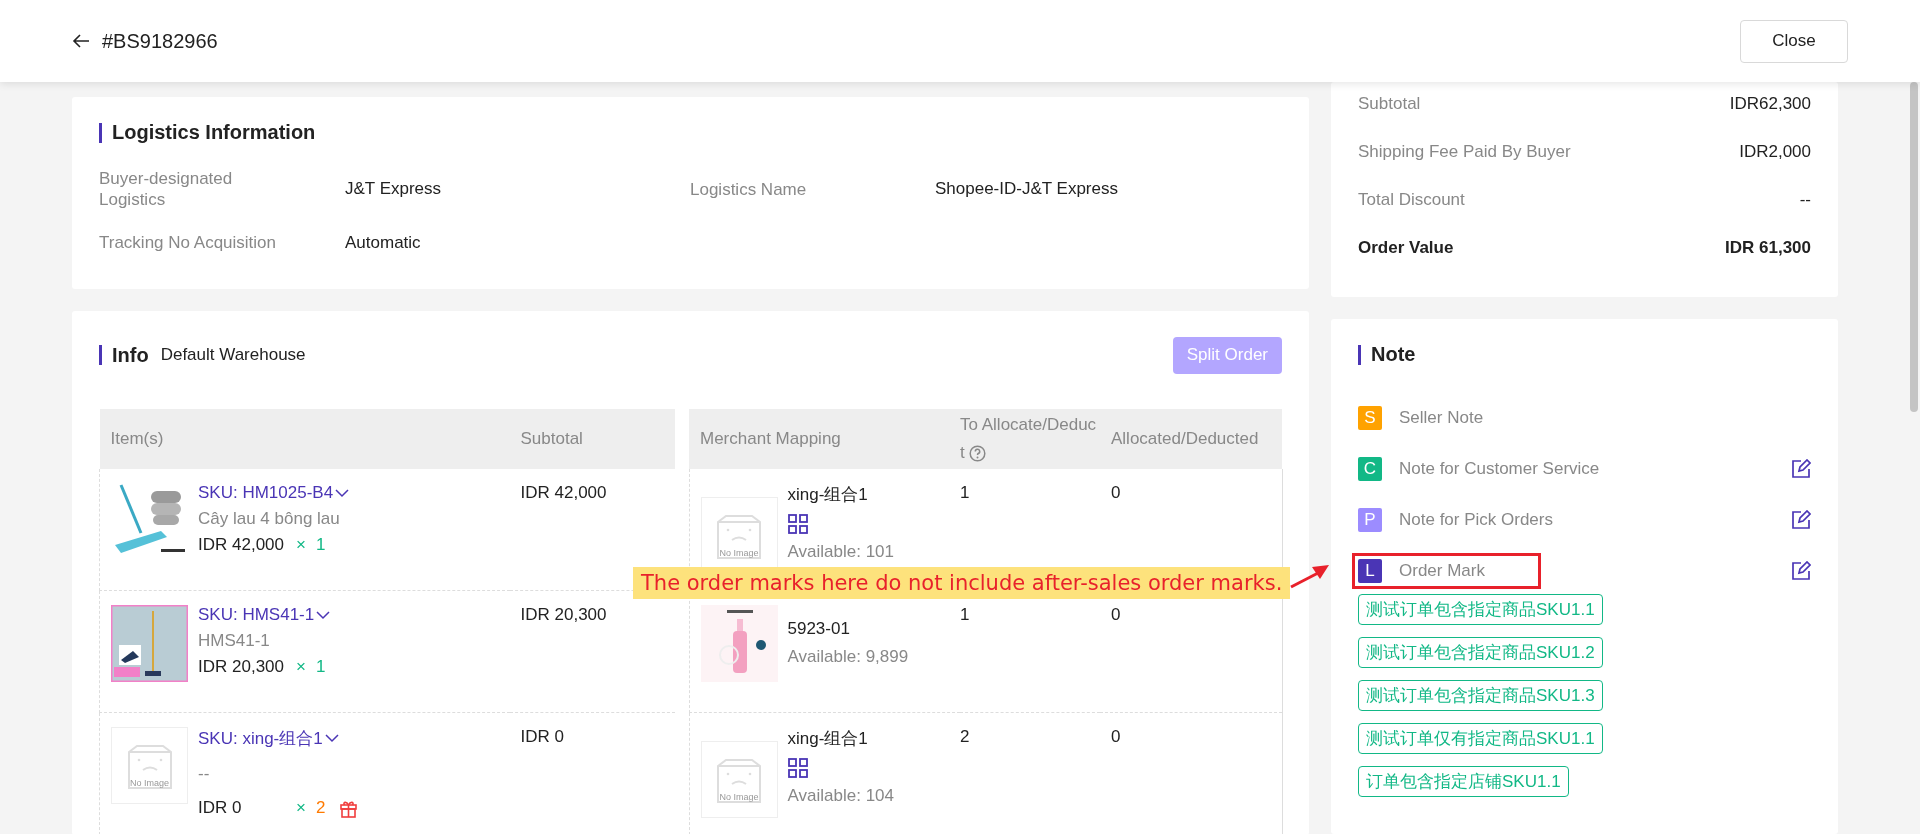 Image resolution: width=1920 pixels, height=834 pixels. What do you see at coordinates (840, 552) in the screenshot?
I see `stock-available: Available: 101` at bounding box center [840, 552].